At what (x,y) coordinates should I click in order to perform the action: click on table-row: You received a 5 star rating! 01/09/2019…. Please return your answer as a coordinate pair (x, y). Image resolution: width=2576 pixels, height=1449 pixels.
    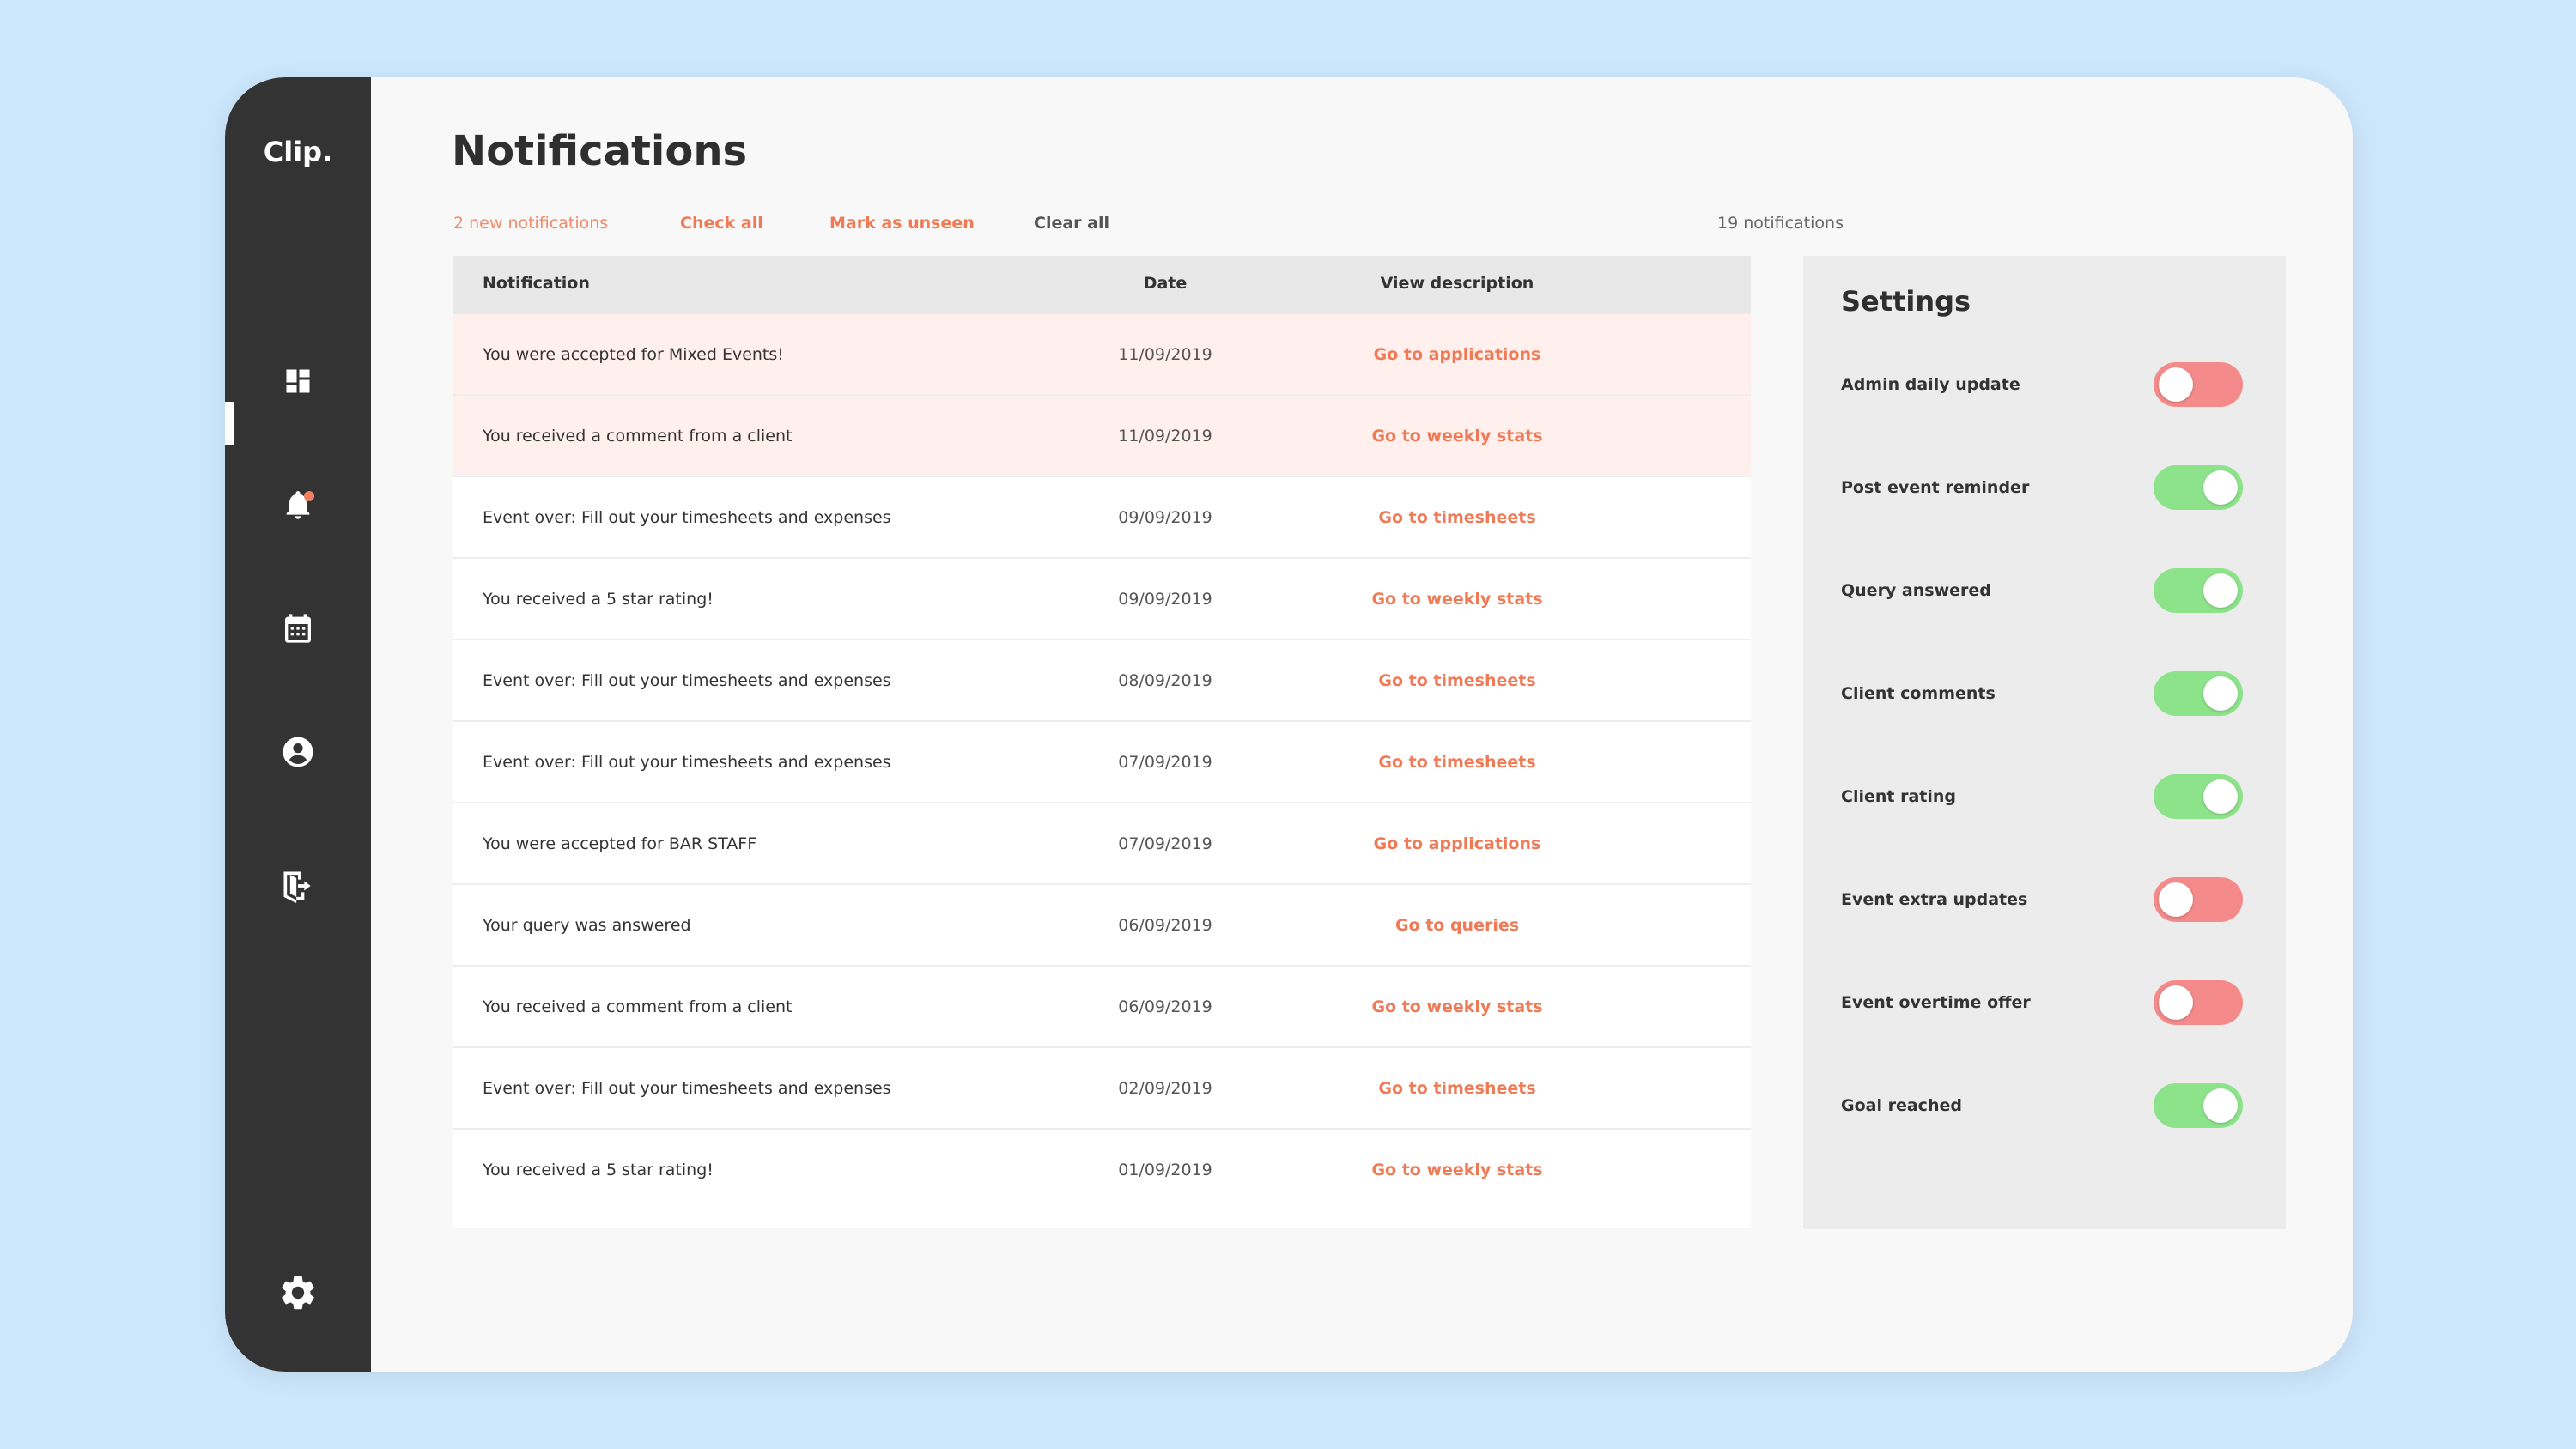
    Looking at the image, I should click on (1102, 1170).